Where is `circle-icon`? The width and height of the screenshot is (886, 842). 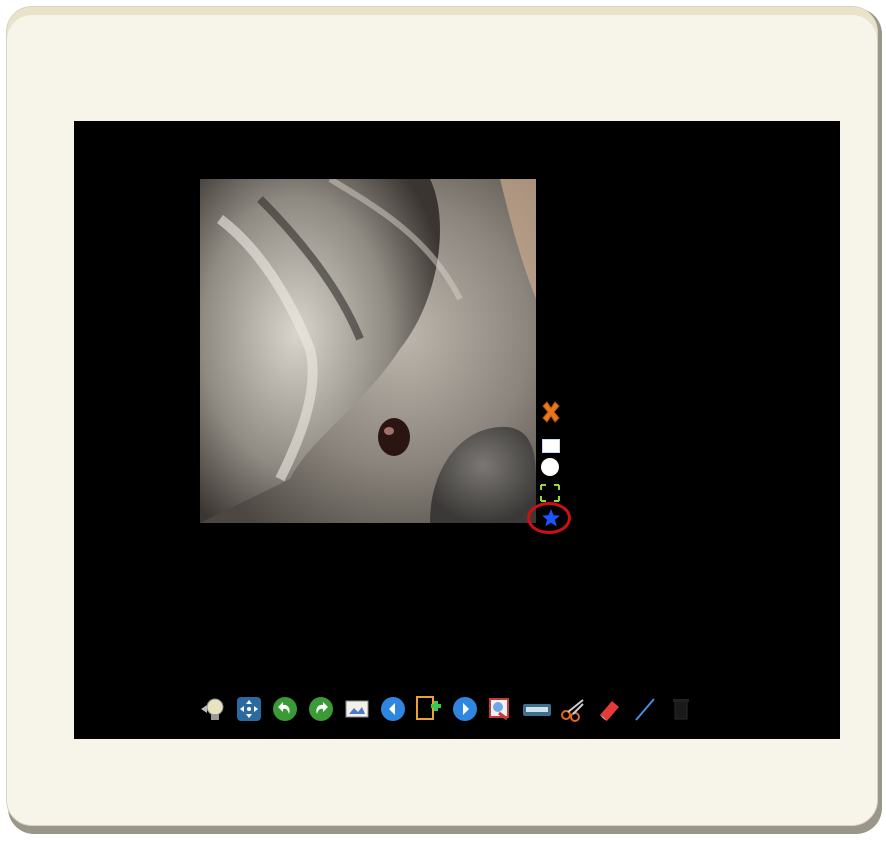
circle-icon is located at coordinates (550, 467).